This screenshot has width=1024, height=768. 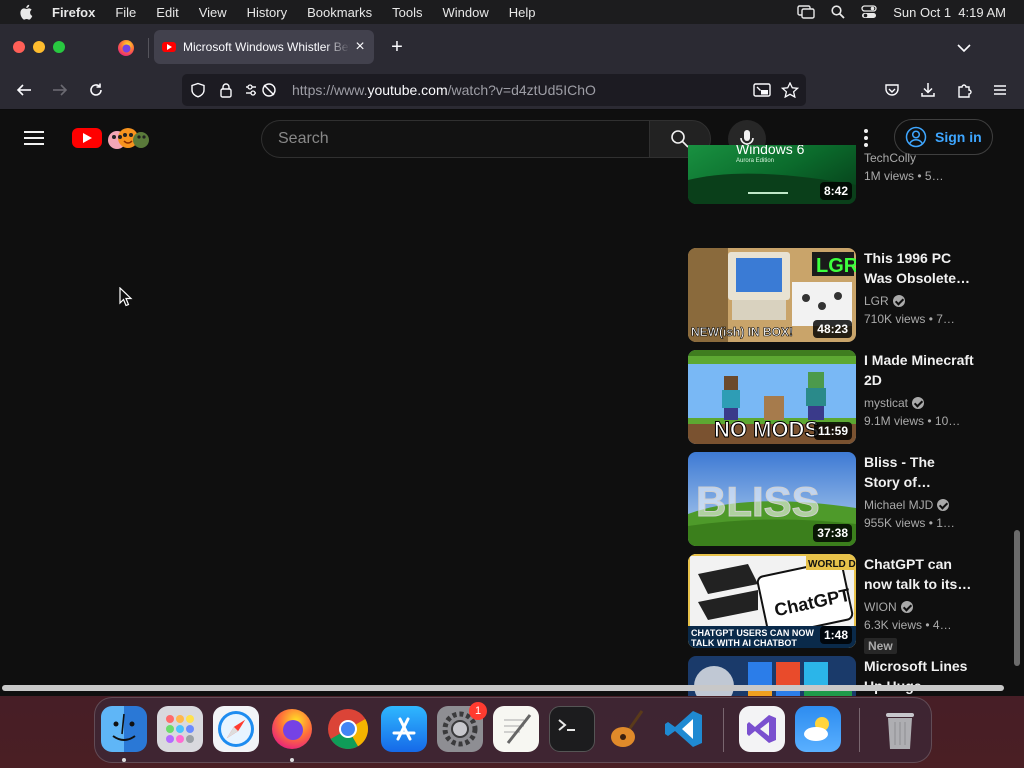 I want to click on extensions-button, so click(x=964, y=90).